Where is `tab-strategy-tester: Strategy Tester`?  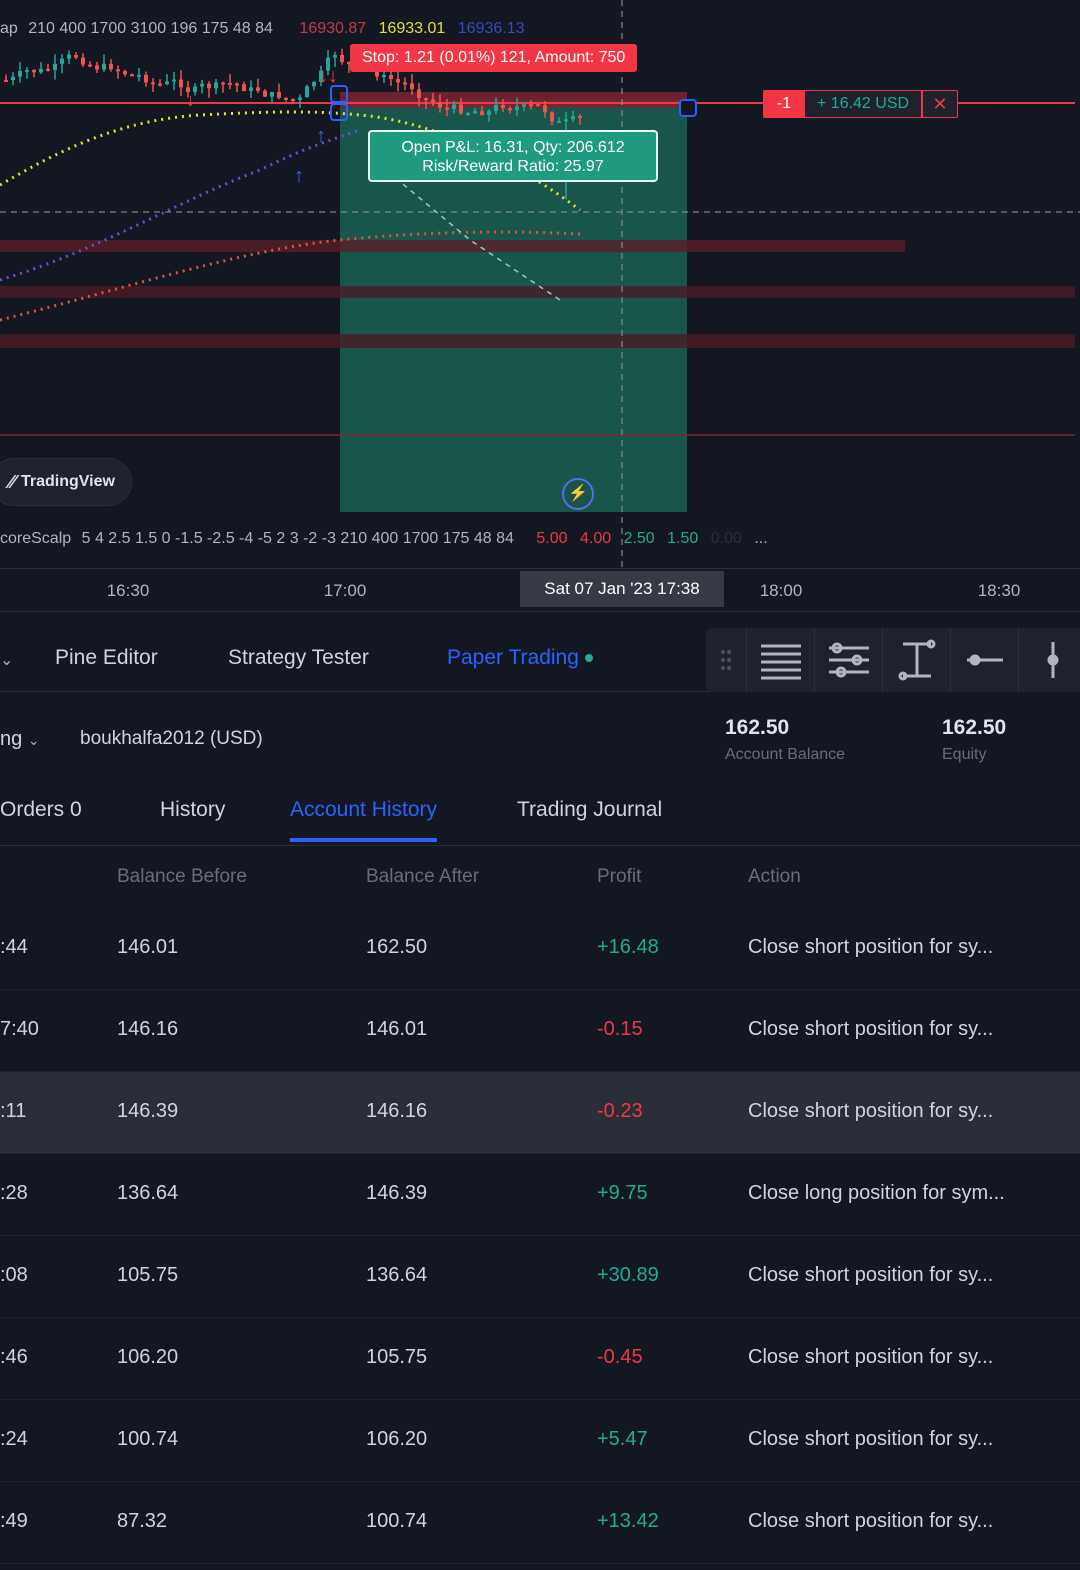
tab-strategy-tester: Strategy Tester is located at coordinates (298, 658).